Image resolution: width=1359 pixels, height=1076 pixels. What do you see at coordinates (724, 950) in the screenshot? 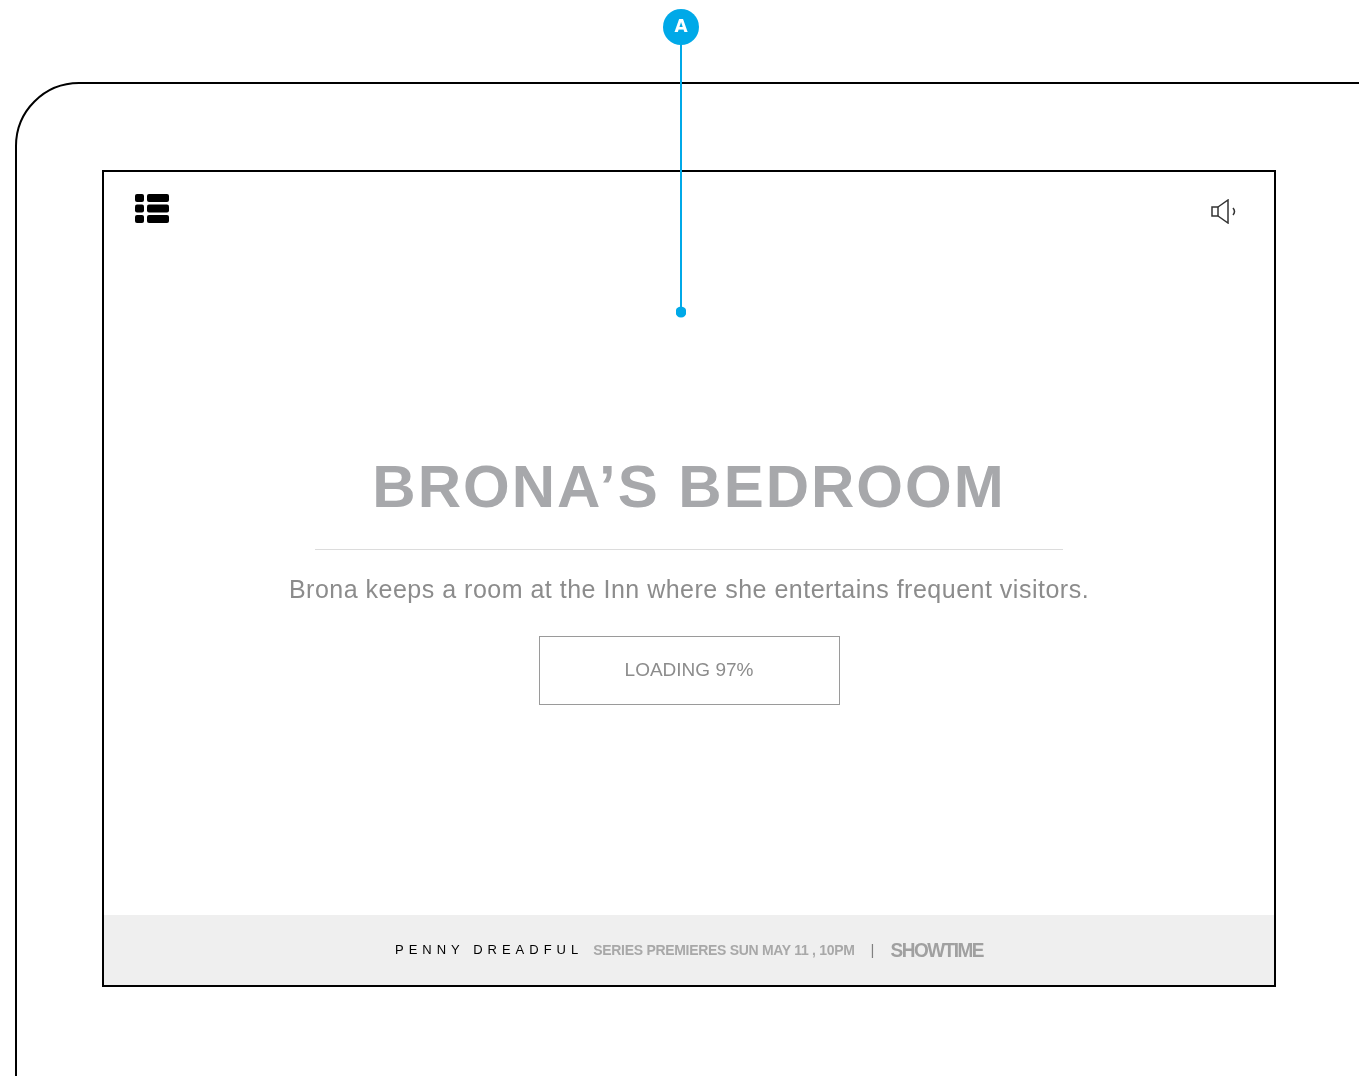
I see `premiere-text: SERIES PREMIERES SUN MAY 11 , 10PM` at bounding box center [724, 950].